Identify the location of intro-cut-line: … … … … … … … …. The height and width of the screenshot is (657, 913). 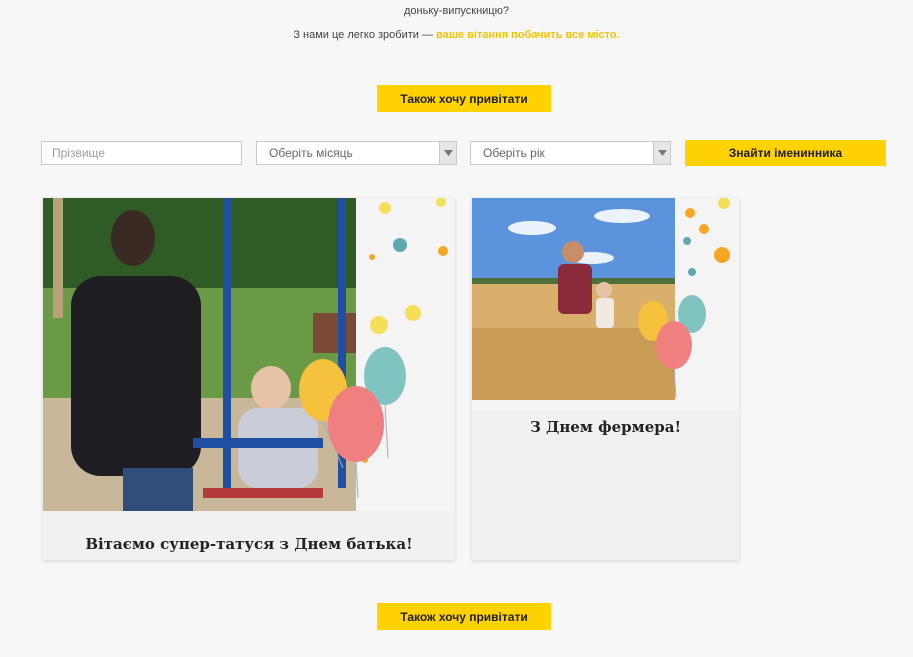
(456, 1).